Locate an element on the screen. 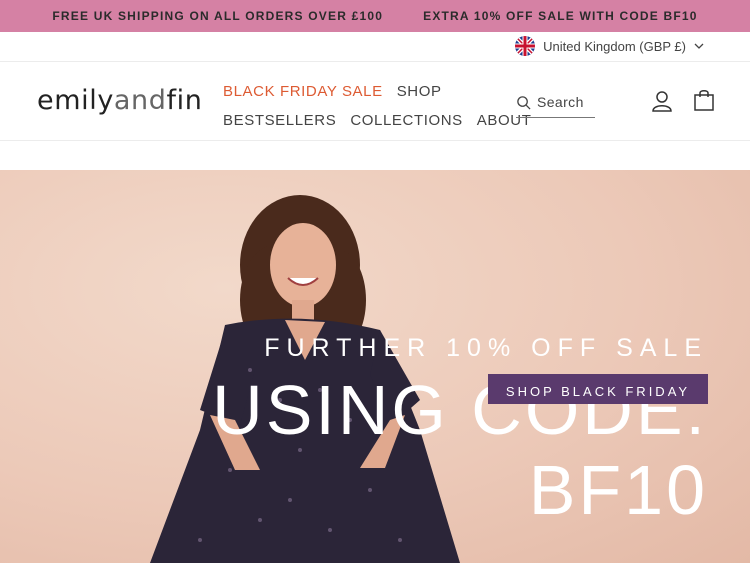 The width and height of the screenshot is (750, 563). nav-row-1: BLACK FRIDAY SALE SHOP is located at coordinates (373, 91).